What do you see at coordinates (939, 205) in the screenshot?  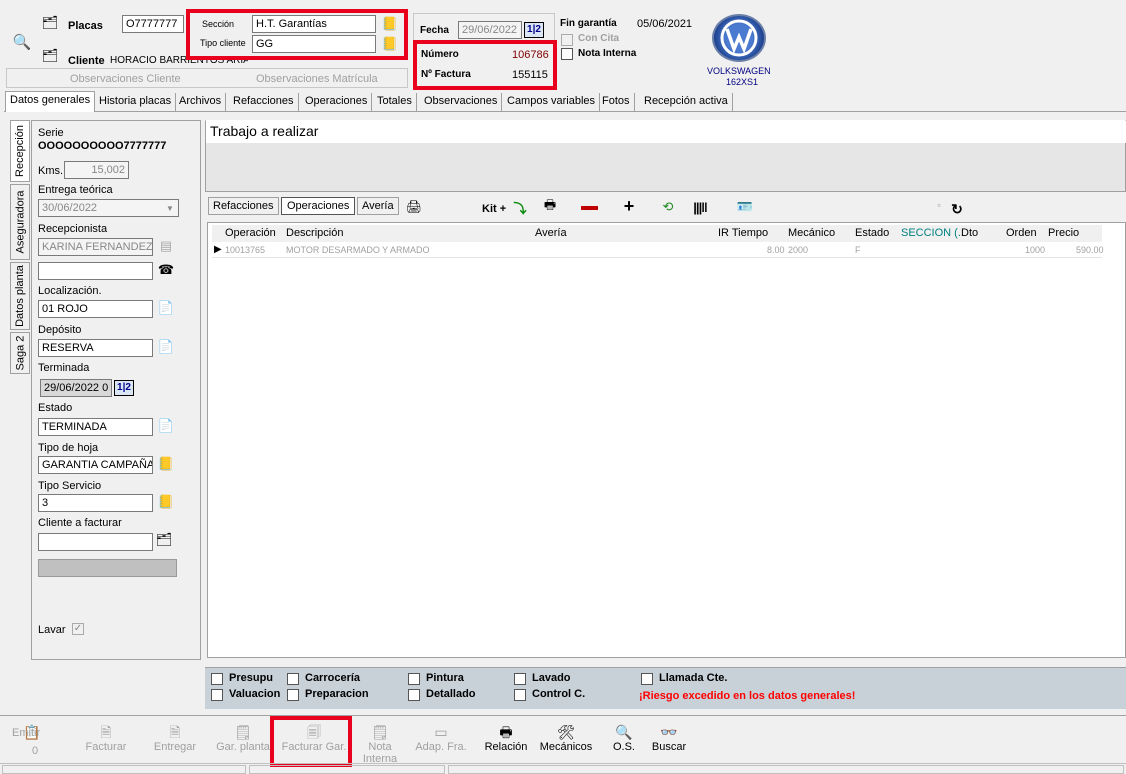 I see `note-icon: ▫` at bounding box center [939, 205].